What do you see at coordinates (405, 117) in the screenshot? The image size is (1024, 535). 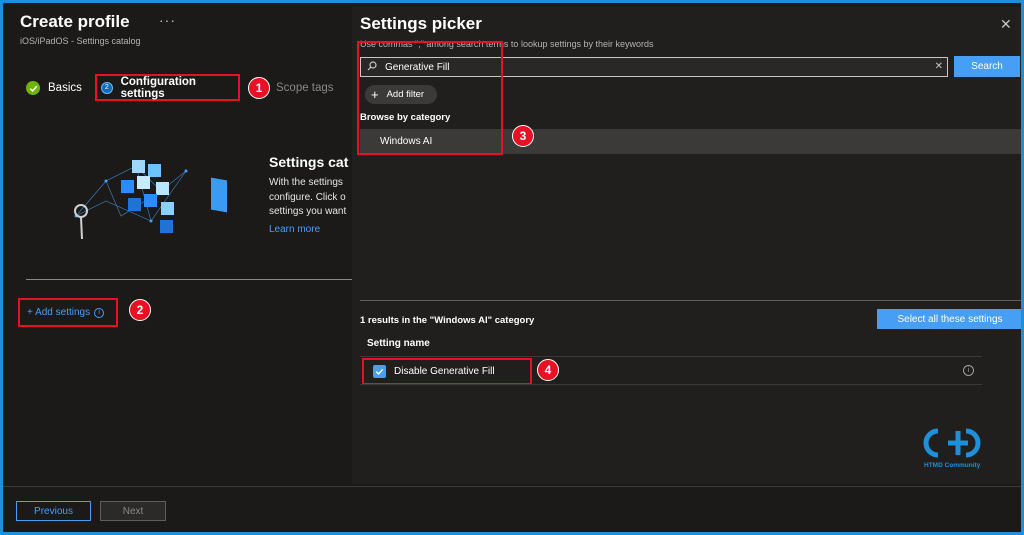 I see `browse-by-category-label: Browse by category` at bounding box center [405, 117].